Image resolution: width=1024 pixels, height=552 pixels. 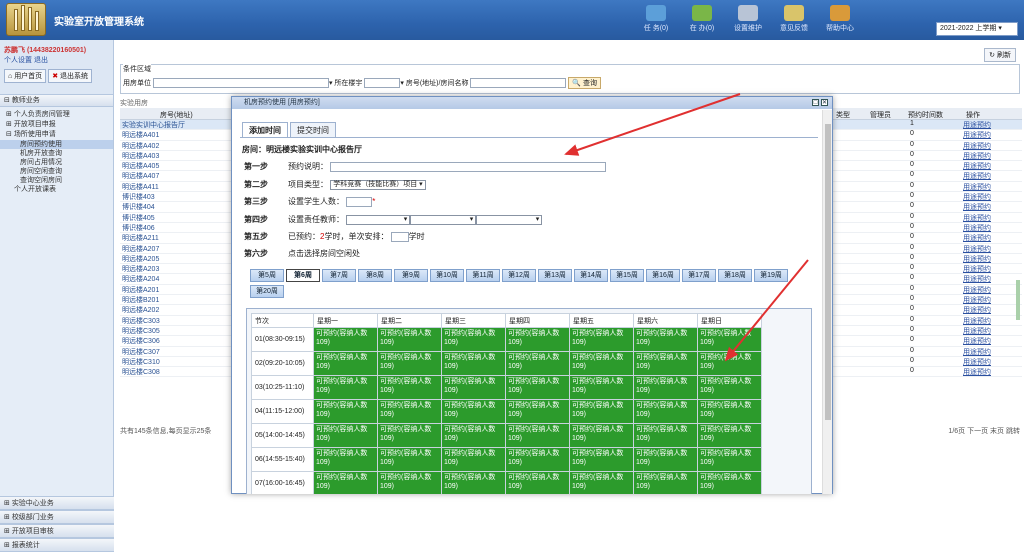 What do you see at coordinates (57, 503) in the screenshot?
I see `sidebar-section-center: ⊞ 实验中心业务` at bounding box center [57, 503].